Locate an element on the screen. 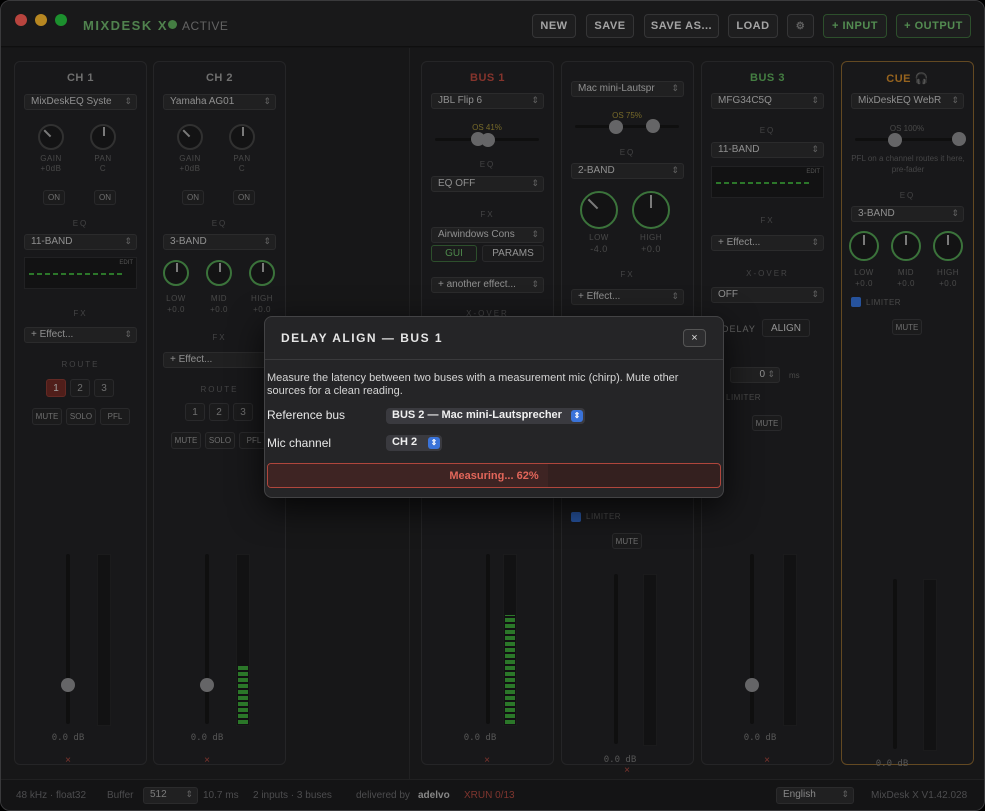  progress-label: Measuring... 62% is located at coordinates (494, 476).